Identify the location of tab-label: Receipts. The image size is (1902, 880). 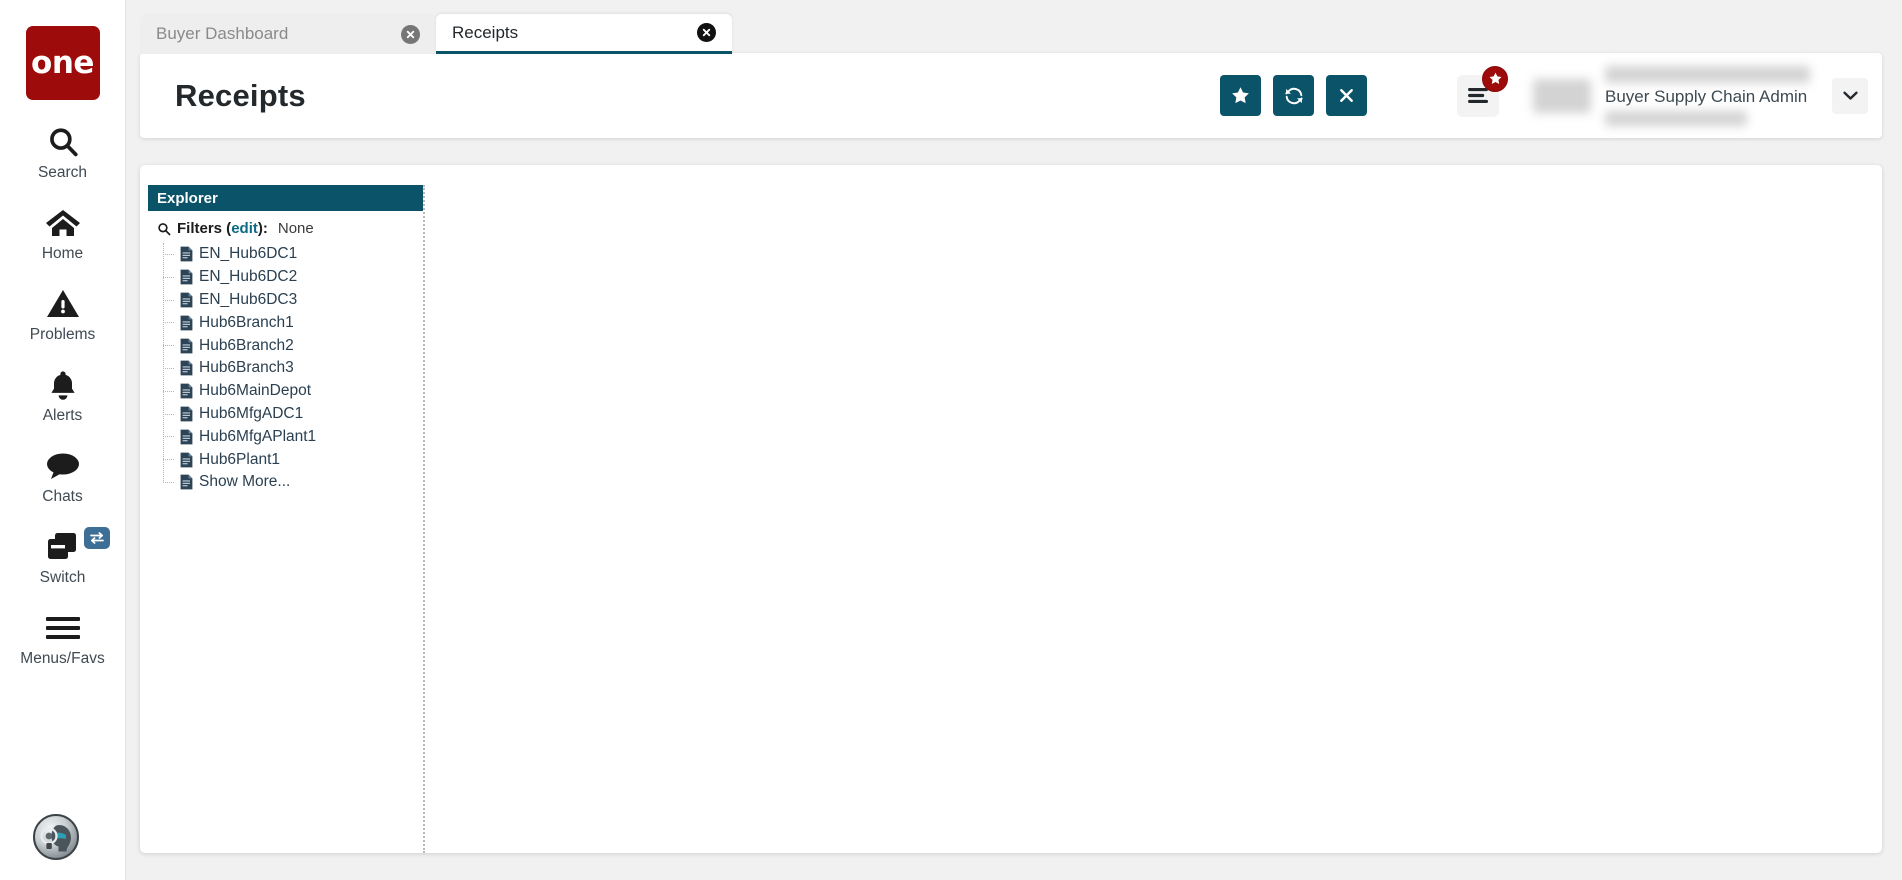
(485, 32).